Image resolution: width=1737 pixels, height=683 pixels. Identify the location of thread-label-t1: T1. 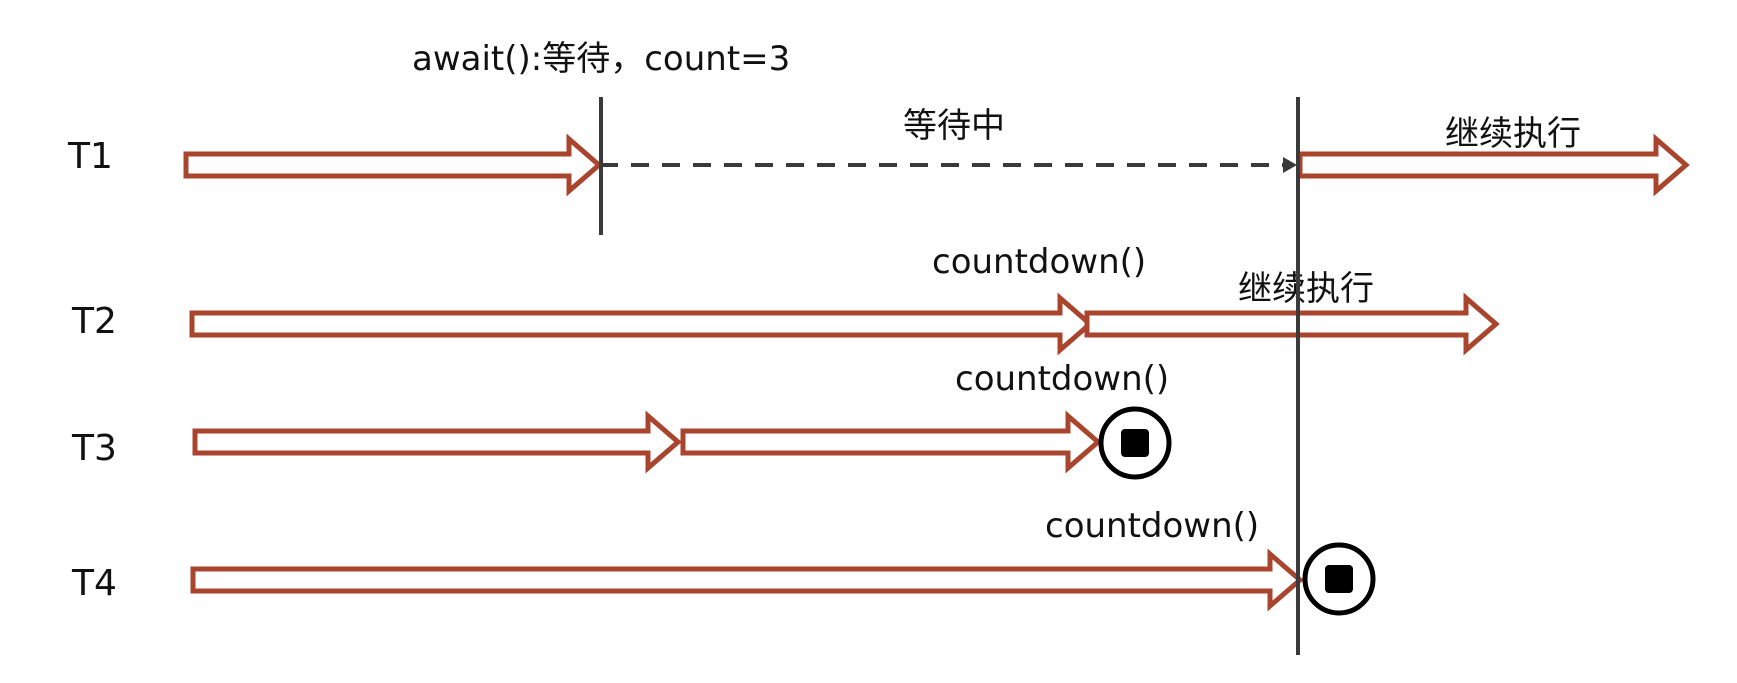
(90, 156).